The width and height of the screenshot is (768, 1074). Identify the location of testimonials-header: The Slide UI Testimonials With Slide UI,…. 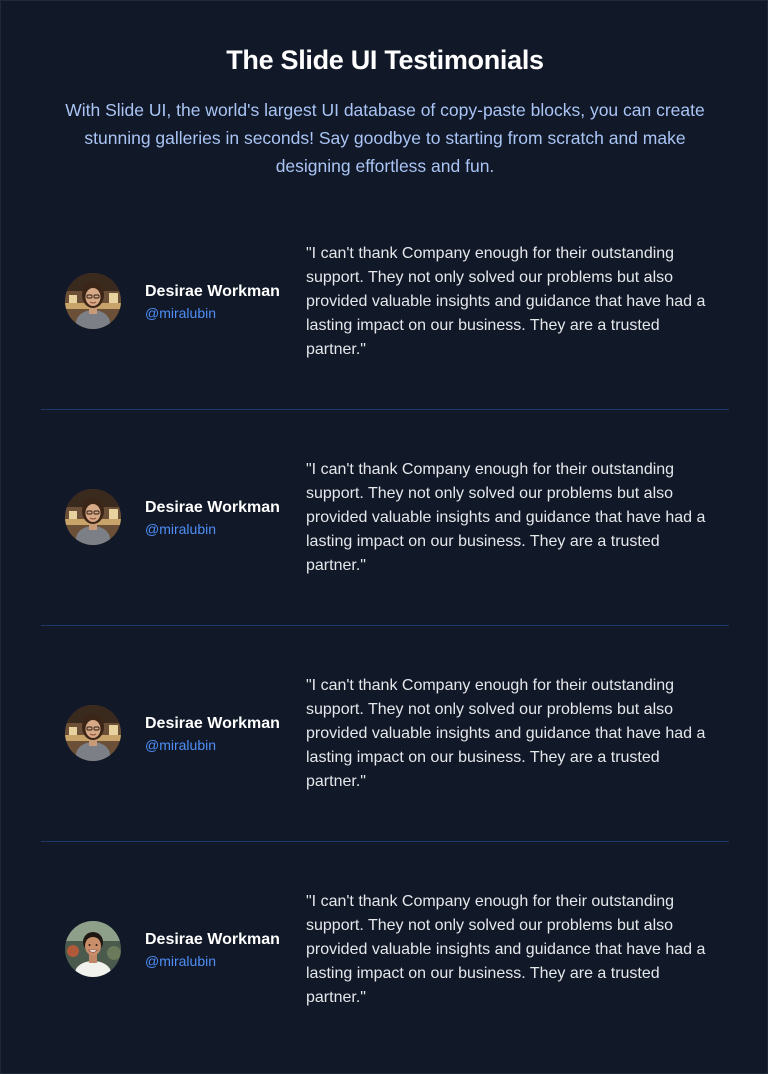
(384, 111).